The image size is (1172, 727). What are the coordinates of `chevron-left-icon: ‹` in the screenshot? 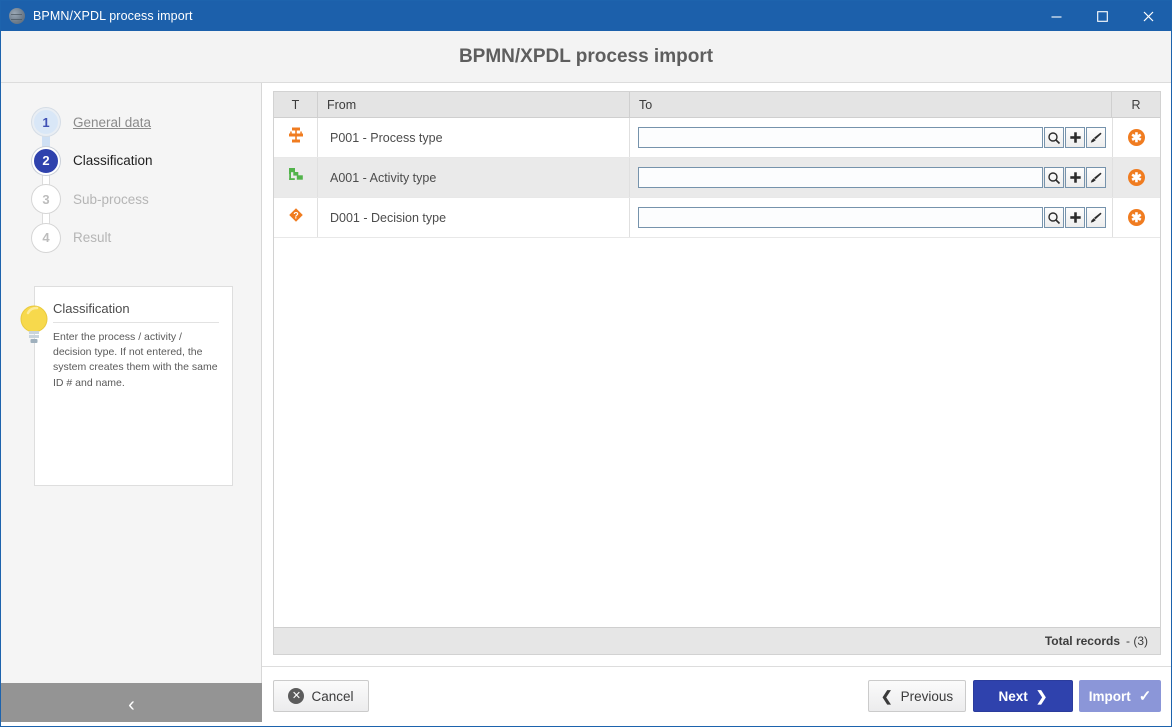 It's located at (131, 704).